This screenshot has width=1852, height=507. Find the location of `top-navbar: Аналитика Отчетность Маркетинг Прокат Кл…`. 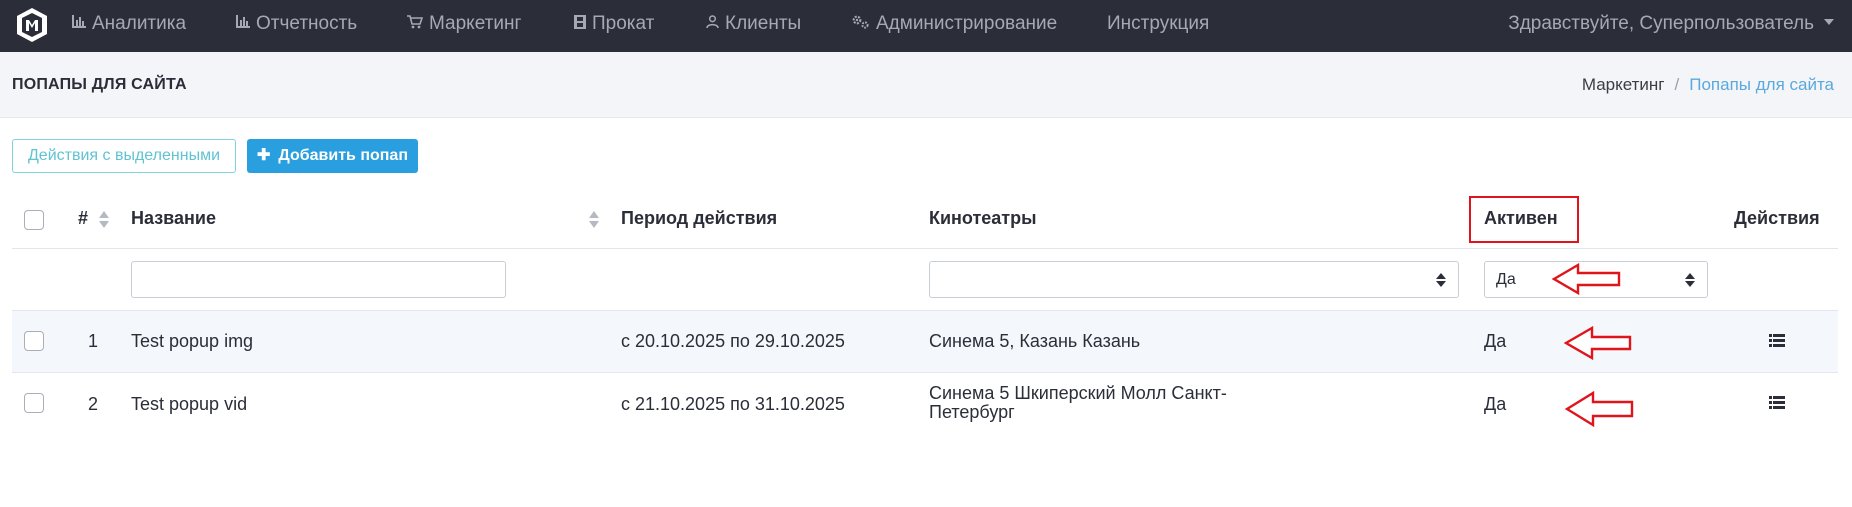

top-navbar: Аналитика Отчетность Маркетинг Прокат Кл… is located at coordinates (926, 26).